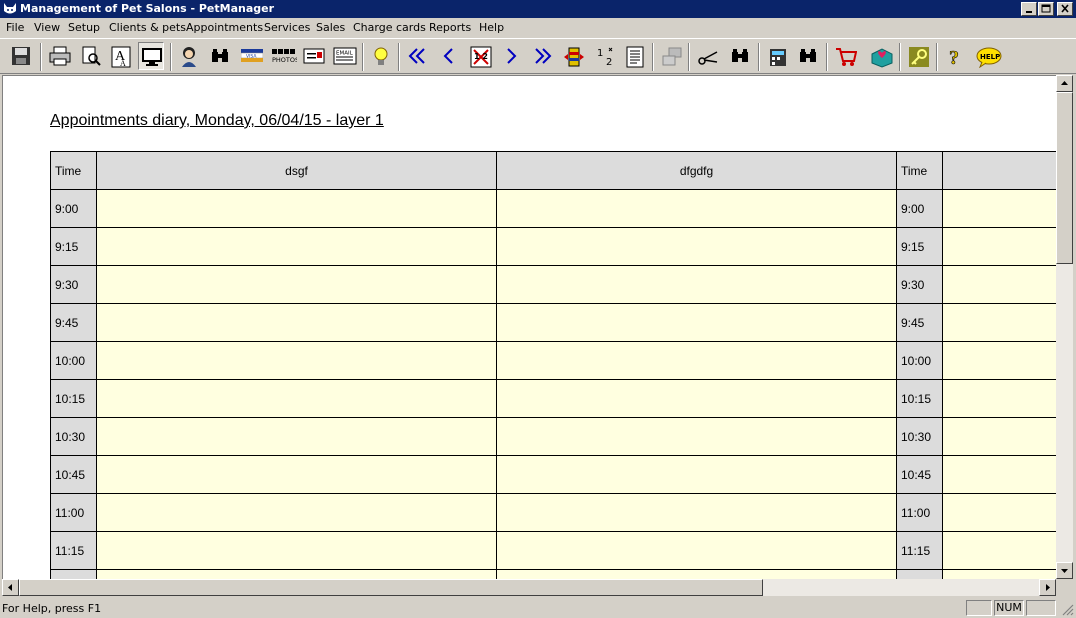 The height and width of the screenshot is (618, 1076). Describe the element at coordinates (1046, 9) in the screenshot. I see `maximize-button` at that location.